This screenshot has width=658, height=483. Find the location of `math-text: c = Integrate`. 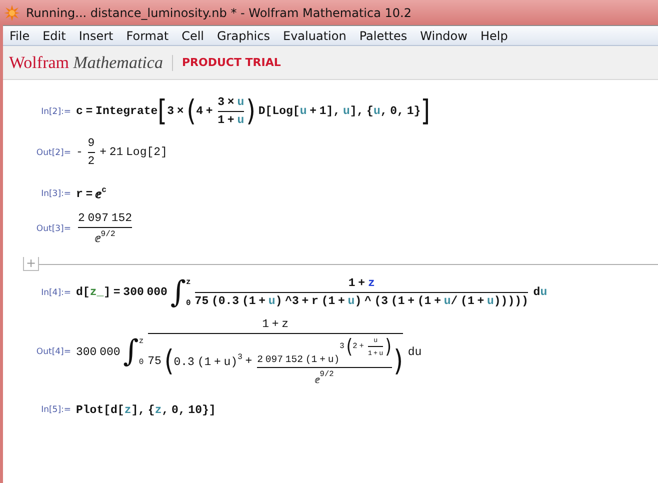

math-text: c = Integrate is located at coordinates (117, 111).